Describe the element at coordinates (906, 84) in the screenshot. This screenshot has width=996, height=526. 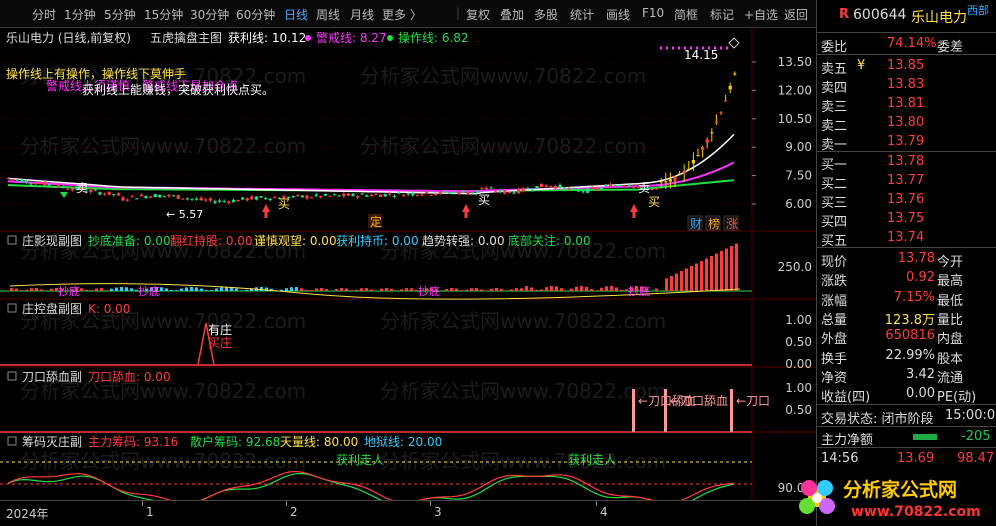
I see `sell-price: 13.83` at that location.